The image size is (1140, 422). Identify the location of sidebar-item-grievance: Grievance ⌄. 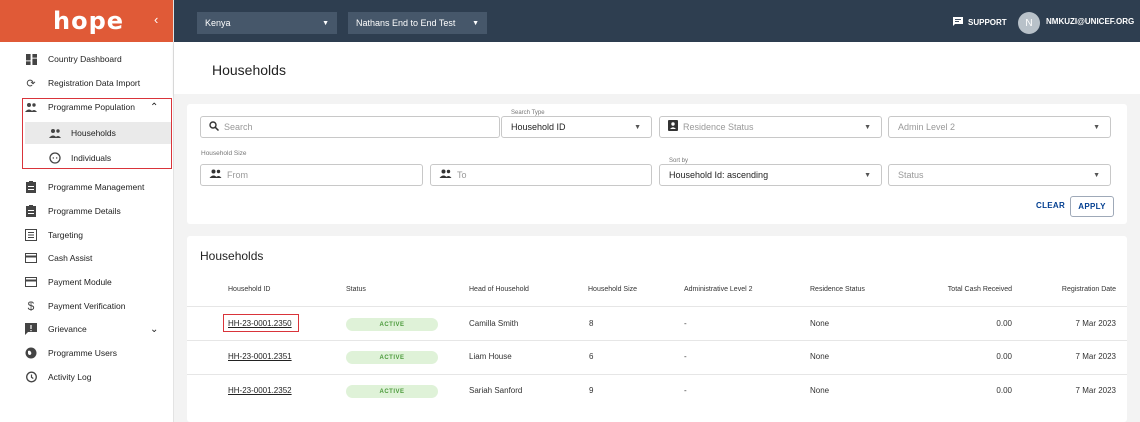
(87, 329).